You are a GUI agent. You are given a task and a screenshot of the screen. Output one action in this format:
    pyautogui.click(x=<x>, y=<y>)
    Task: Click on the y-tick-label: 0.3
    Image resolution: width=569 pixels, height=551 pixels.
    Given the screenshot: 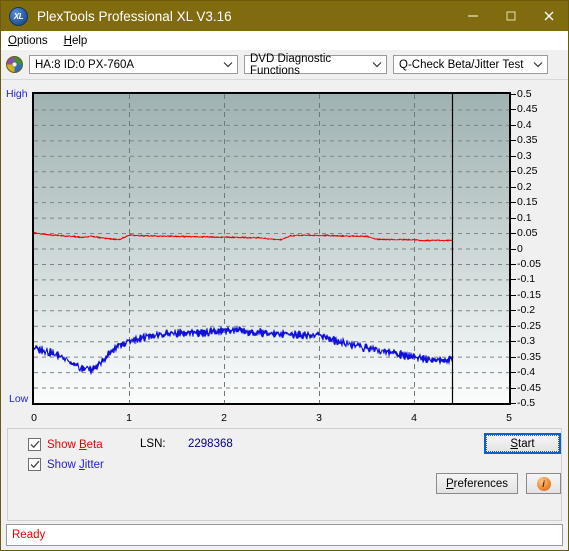 What is the action you would take?
    pyautogui.click(x=524, y=155)
    